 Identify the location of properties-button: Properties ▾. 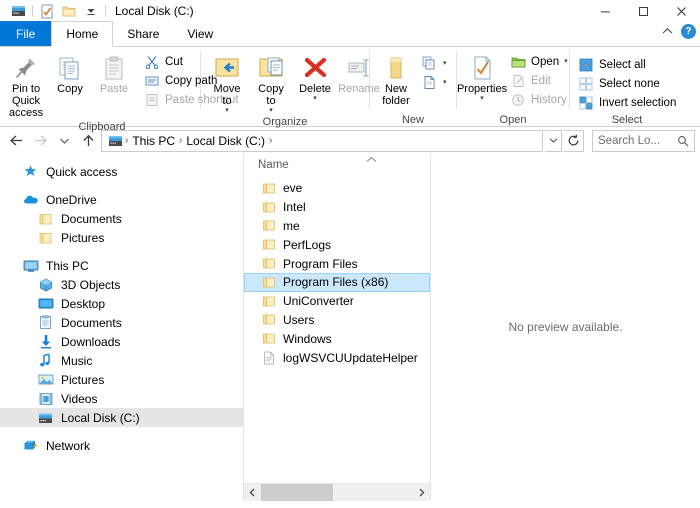
(482, 77).